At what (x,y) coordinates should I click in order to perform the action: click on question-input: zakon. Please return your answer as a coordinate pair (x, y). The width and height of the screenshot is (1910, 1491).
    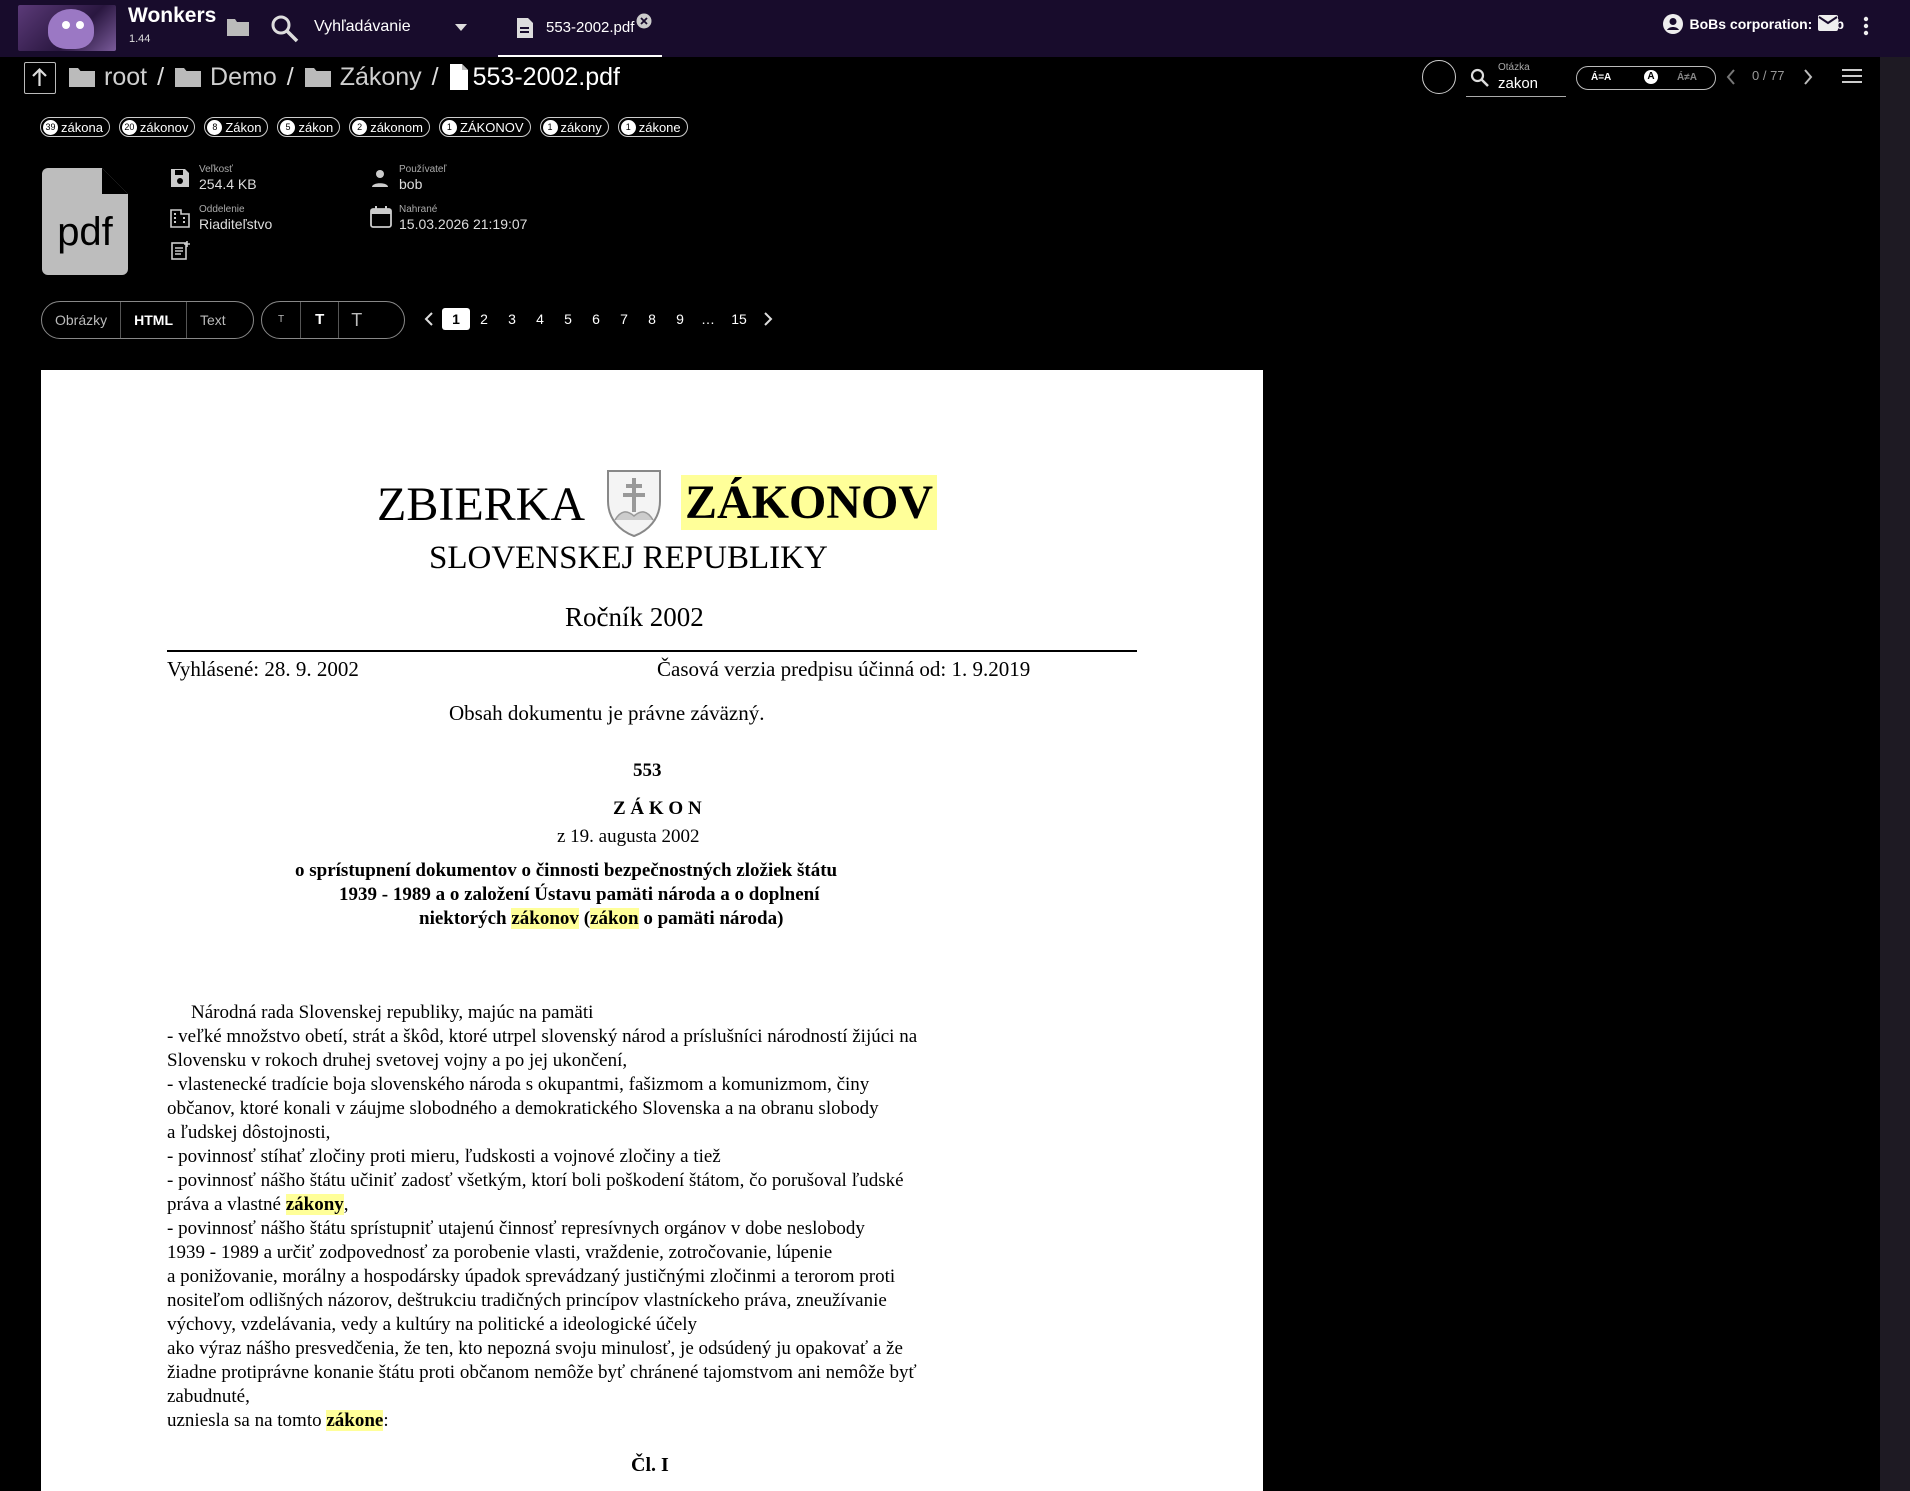
    Looking at the image, I should click on (1518, 83).